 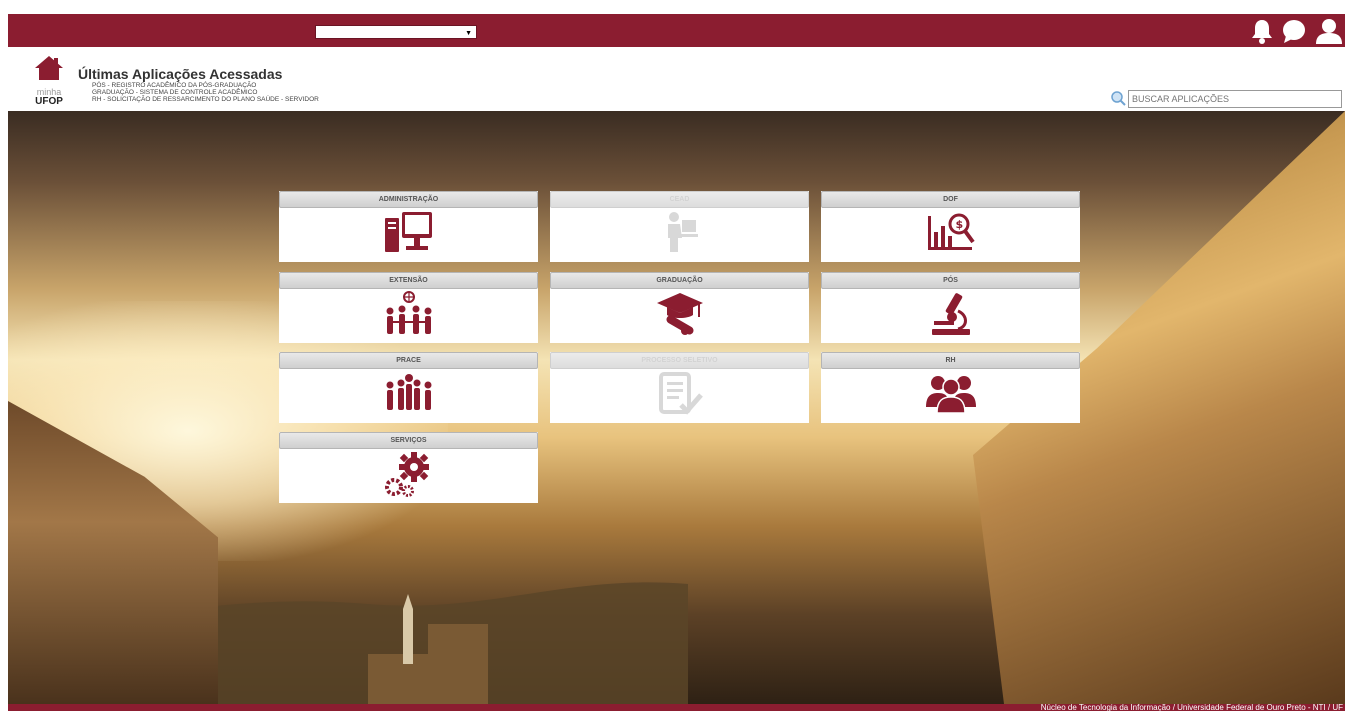 I want to click on top-bar: ▼, so click(x=676, y=30).